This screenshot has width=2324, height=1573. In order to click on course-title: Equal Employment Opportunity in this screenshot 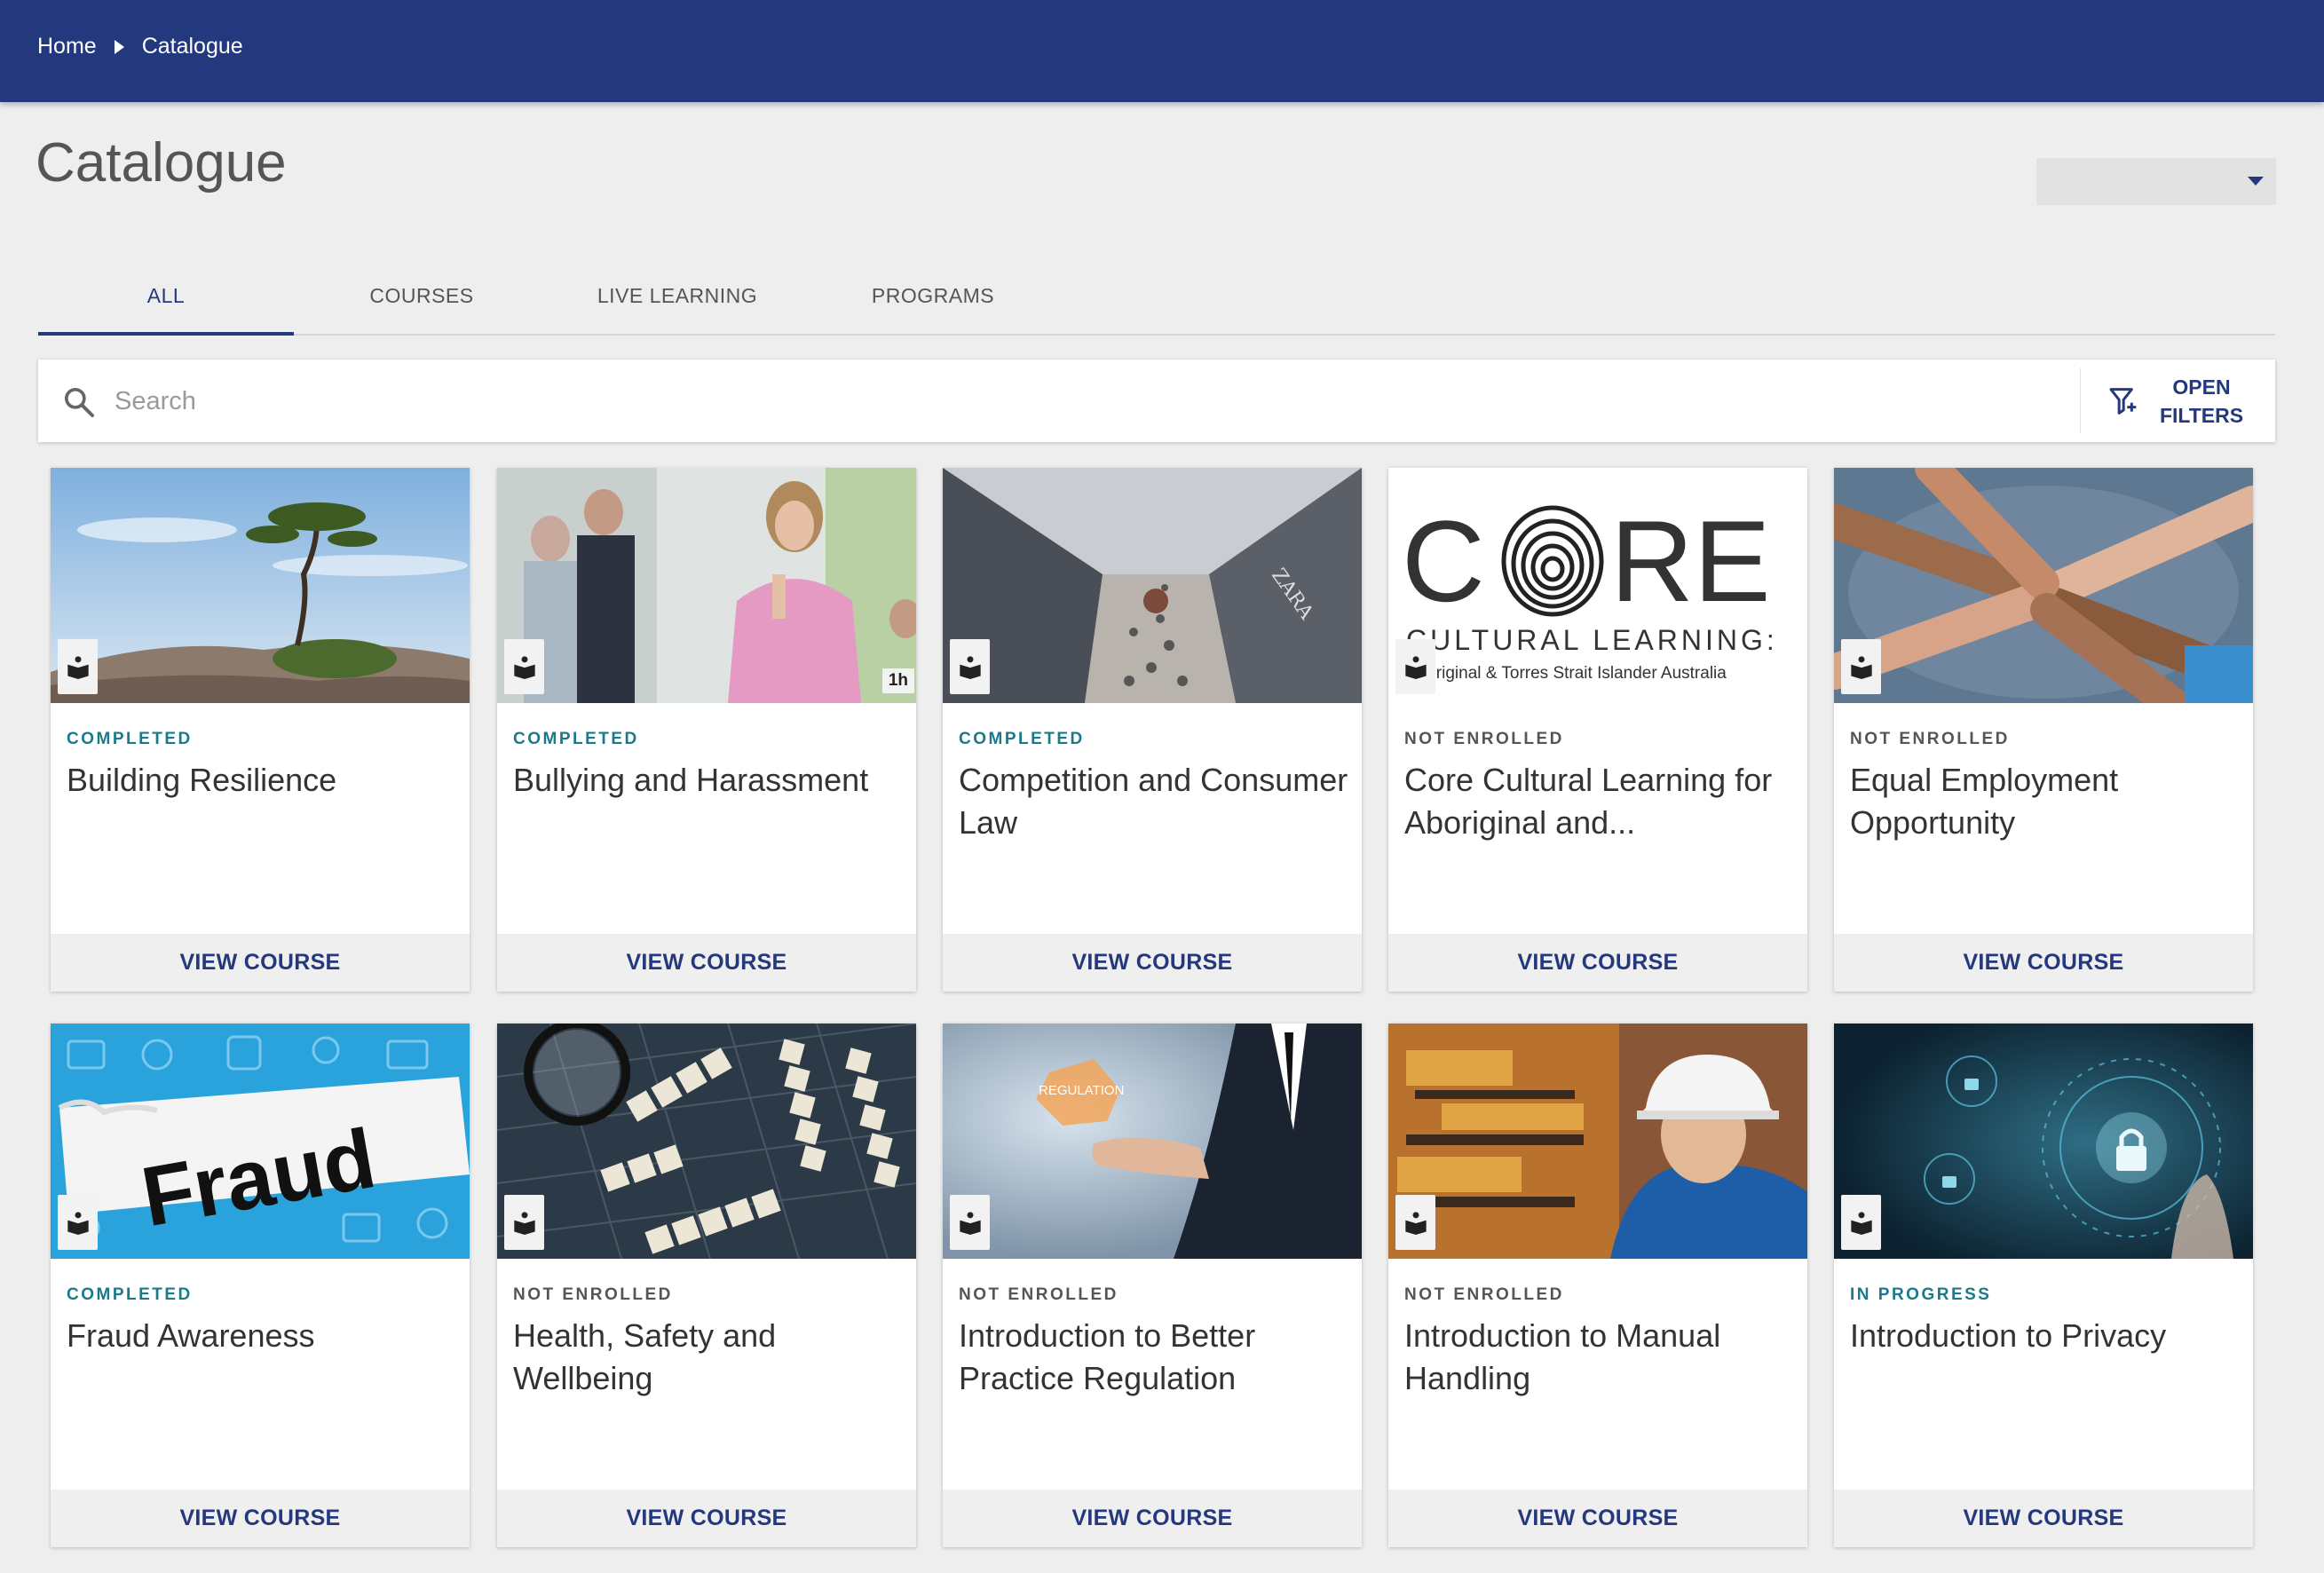, I will do `click(1984, 801)`.